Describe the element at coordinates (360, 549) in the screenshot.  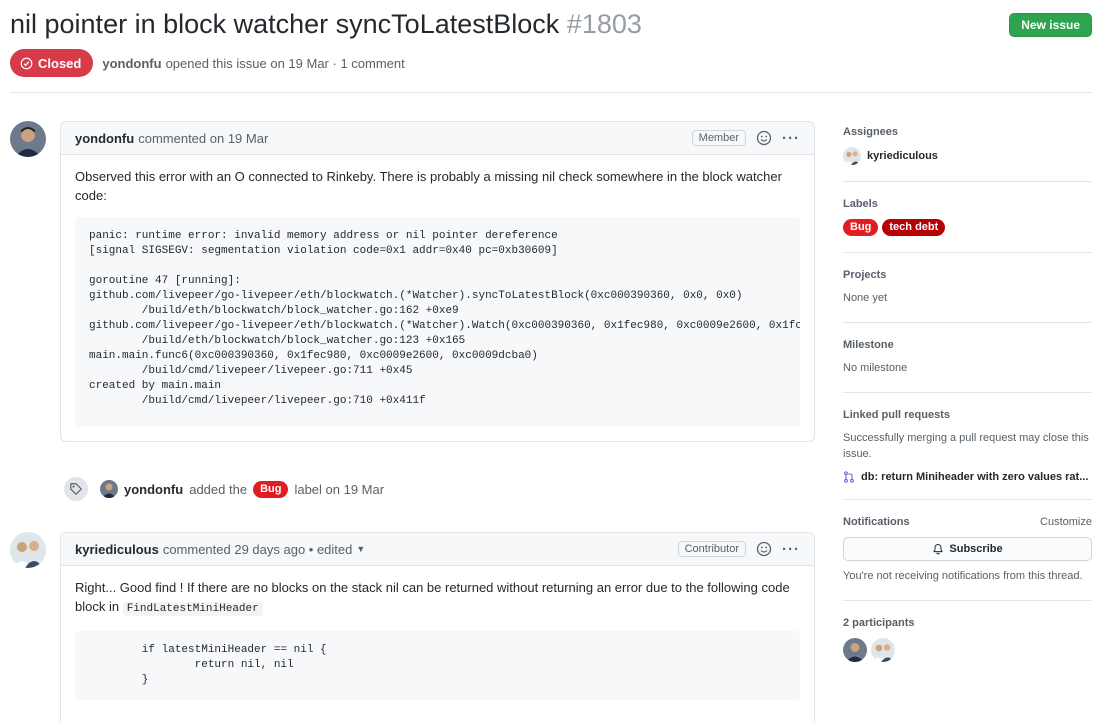
I see `chevron-down-icon: ▼` at that location.